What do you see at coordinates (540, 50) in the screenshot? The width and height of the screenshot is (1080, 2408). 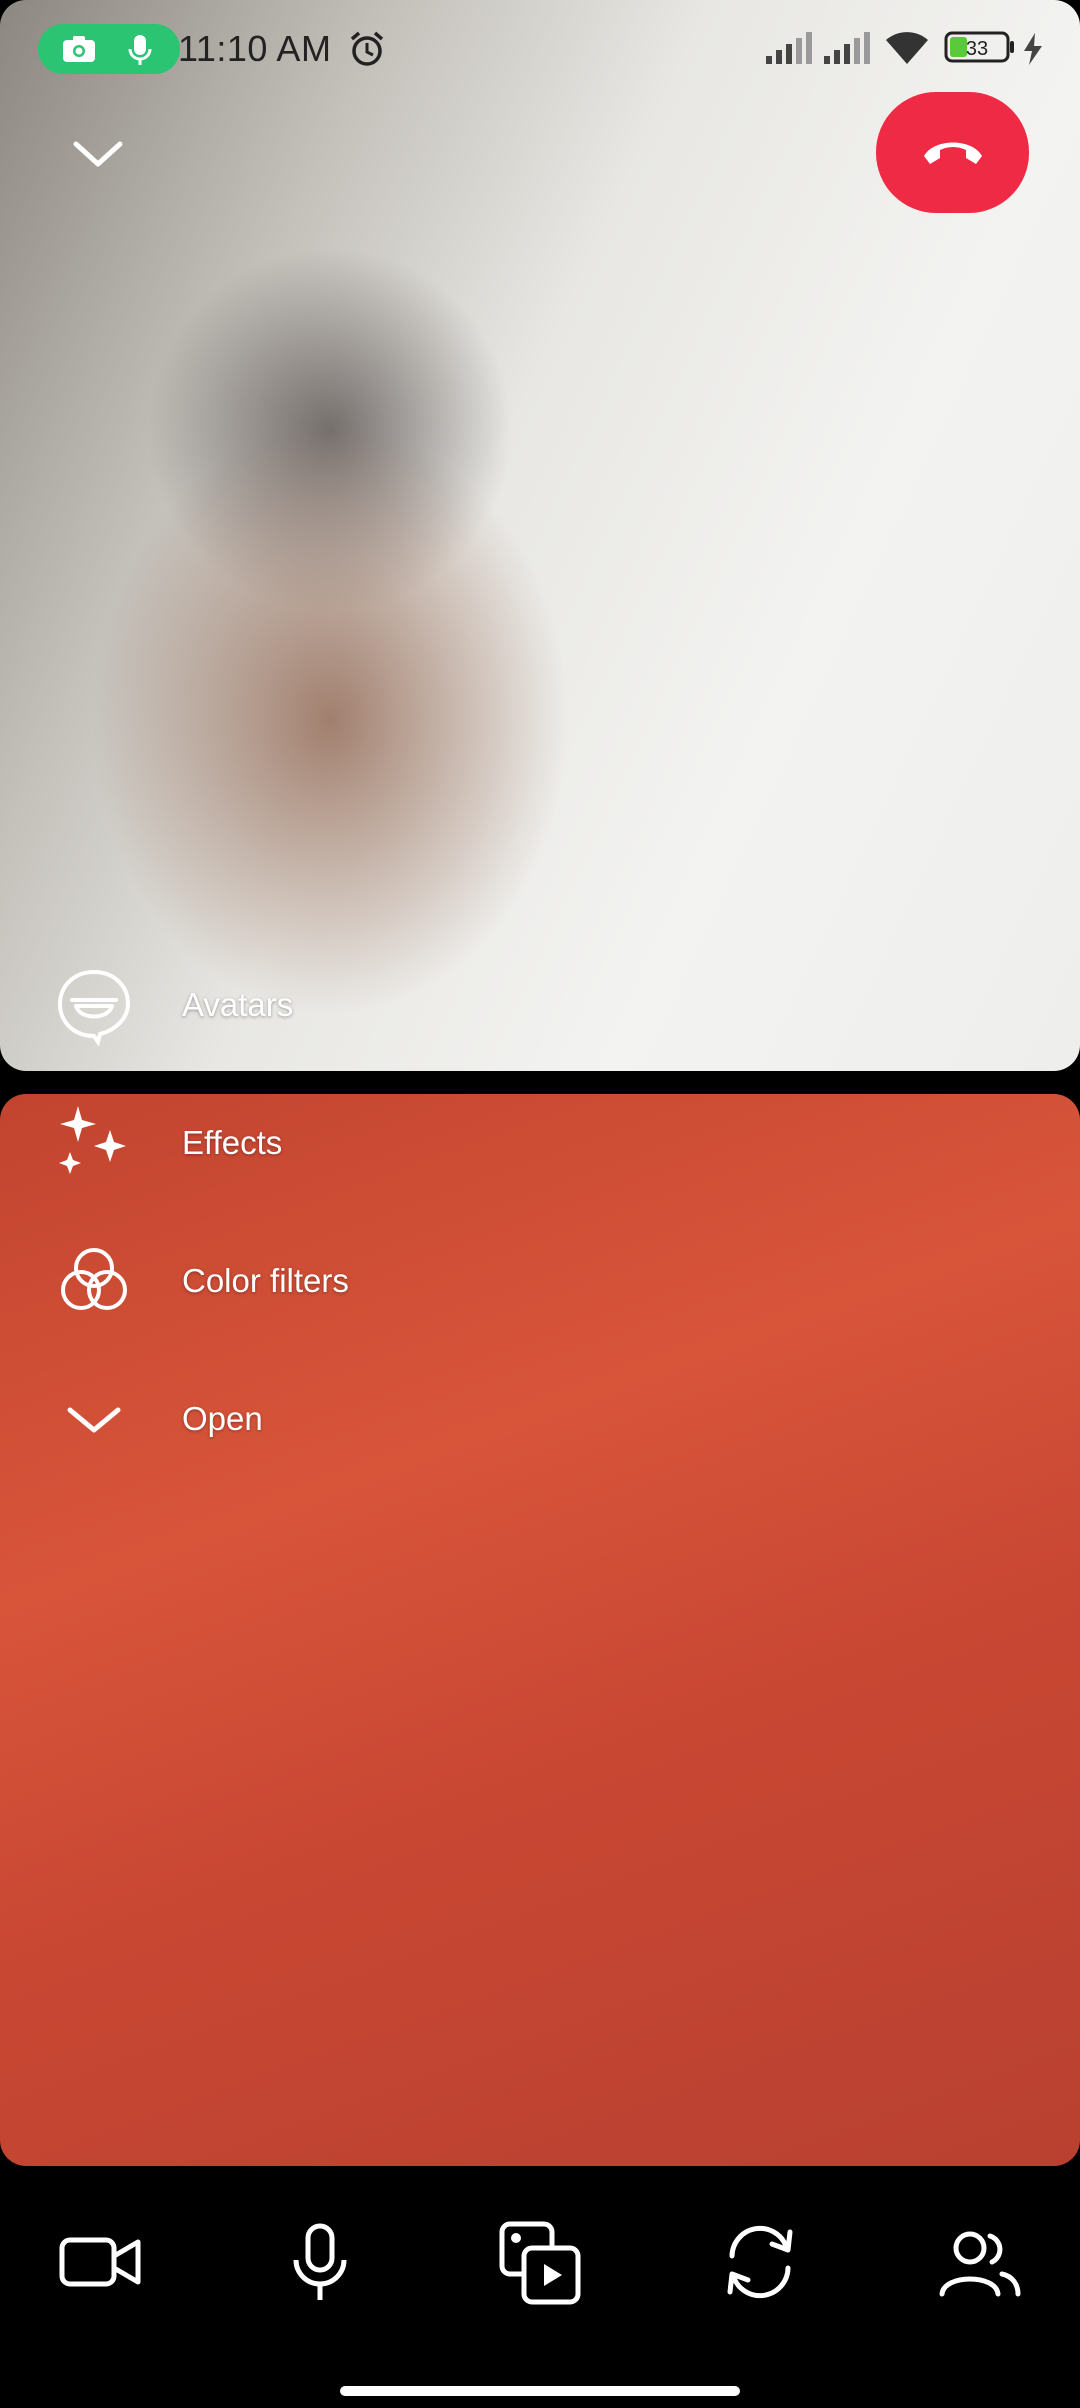 I see `status-bar: 11:10 AM 33` at bounding box center [540, 50].